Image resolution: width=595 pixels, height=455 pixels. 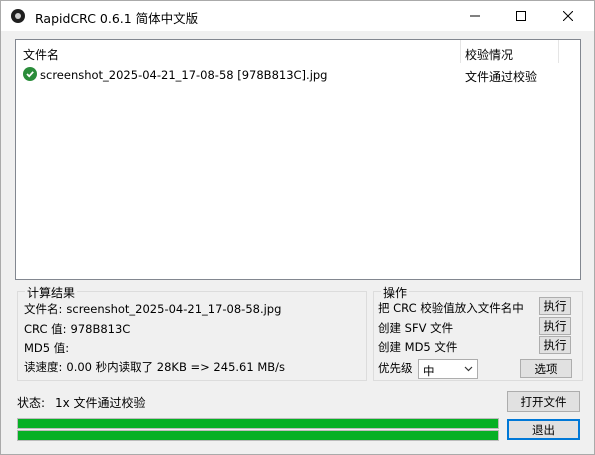 I want to click on priority-value: 中, so click(x=429, y=371).